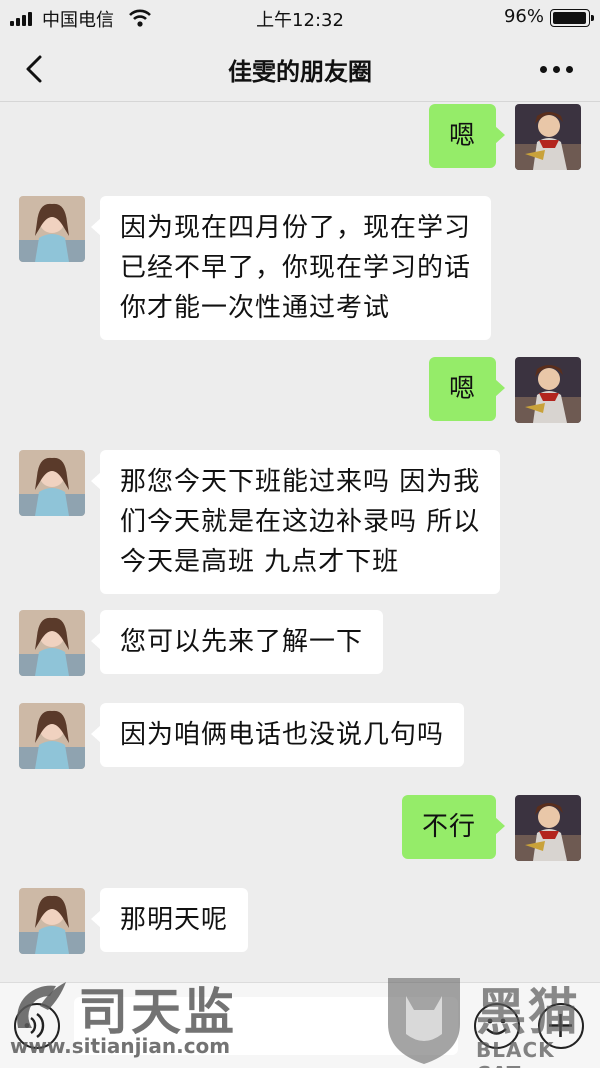 The height and width of the screenshot is (1068, 600). What do you see at coordinates (300, 18) in the screenshot?
I see `status-bar: 中国电信 上午12:32 96%` at bounding box center [300, 18].